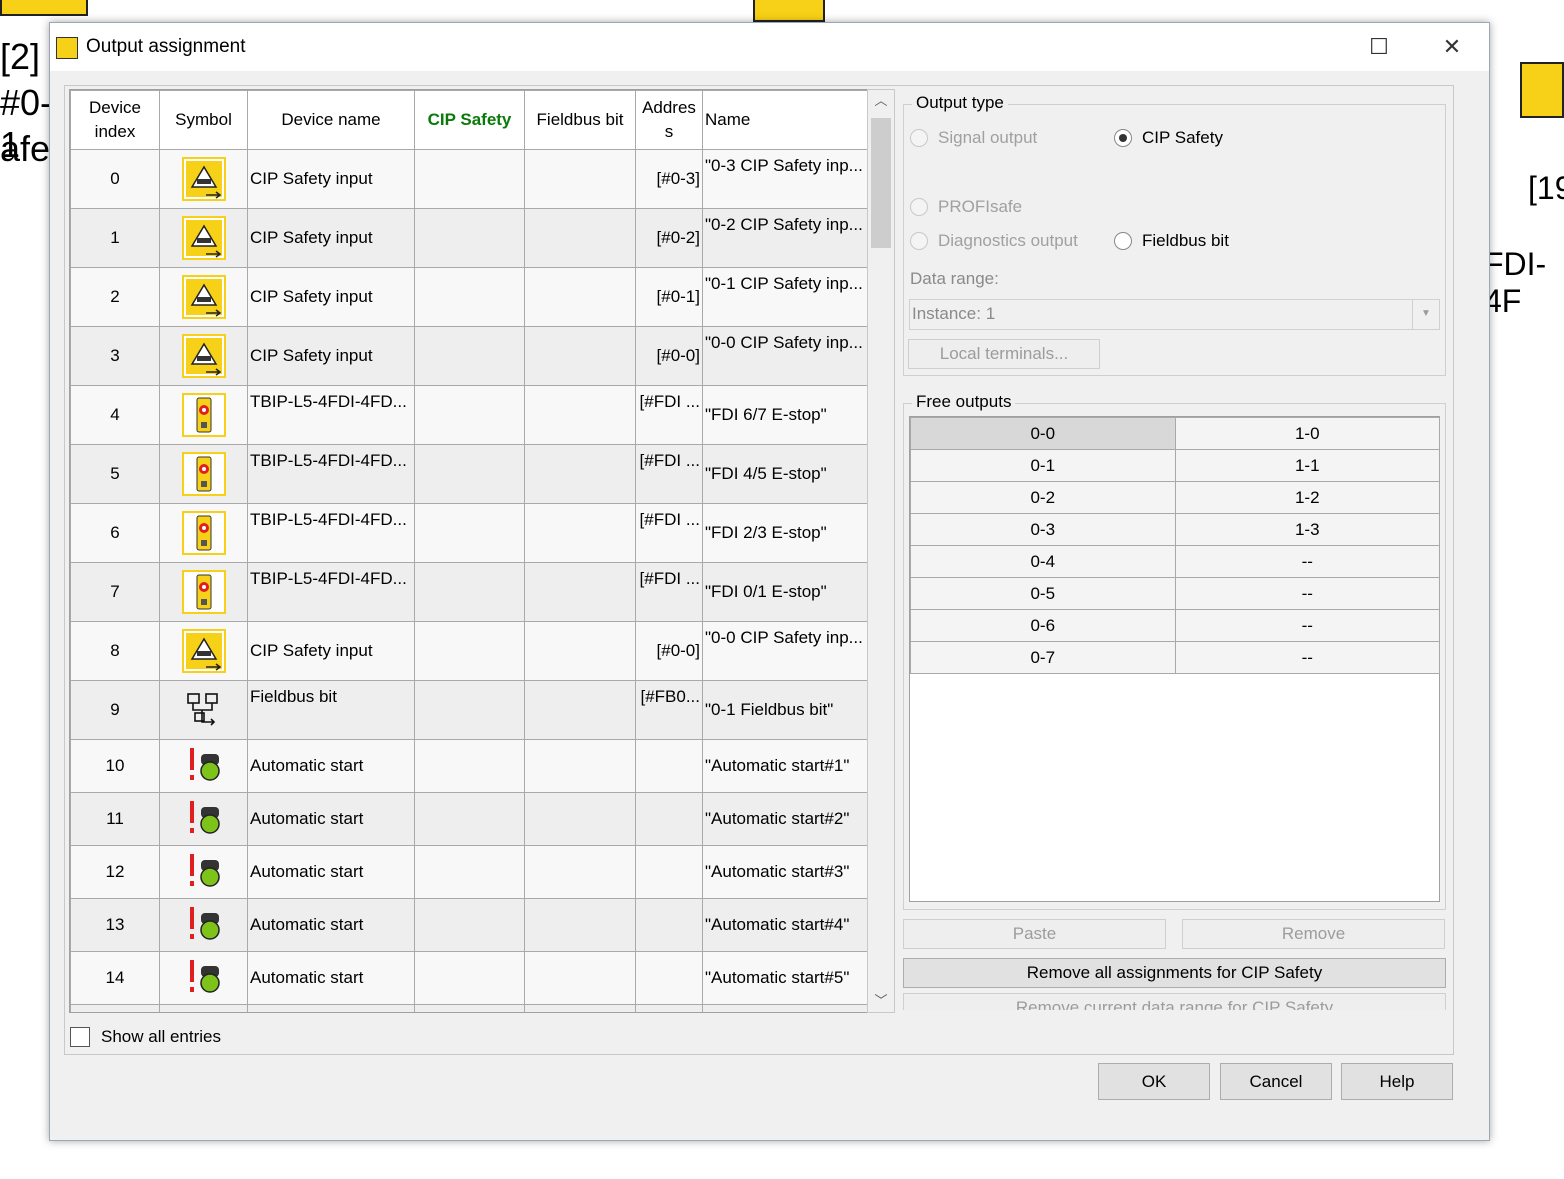 This screenshot has width=1564, height=1179. Describe the element at coordinates (469, 120) in the screenshot. I see `column-header-cip-safety: CIP Safety` at that location.